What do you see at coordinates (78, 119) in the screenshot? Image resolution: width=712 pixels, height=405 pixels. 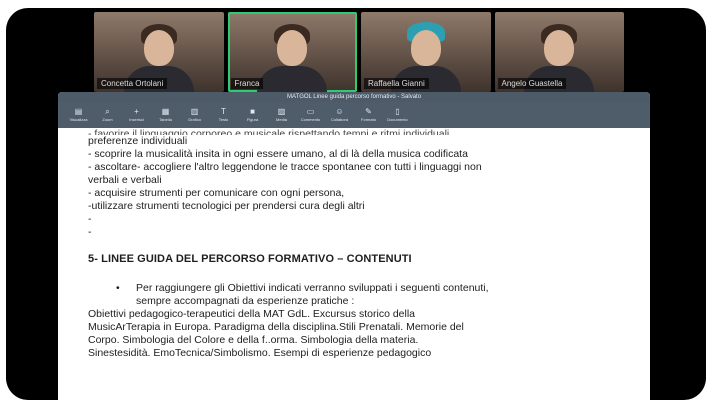 I see `toolbar-label: Visualizza` at bounding box center [78, 119].